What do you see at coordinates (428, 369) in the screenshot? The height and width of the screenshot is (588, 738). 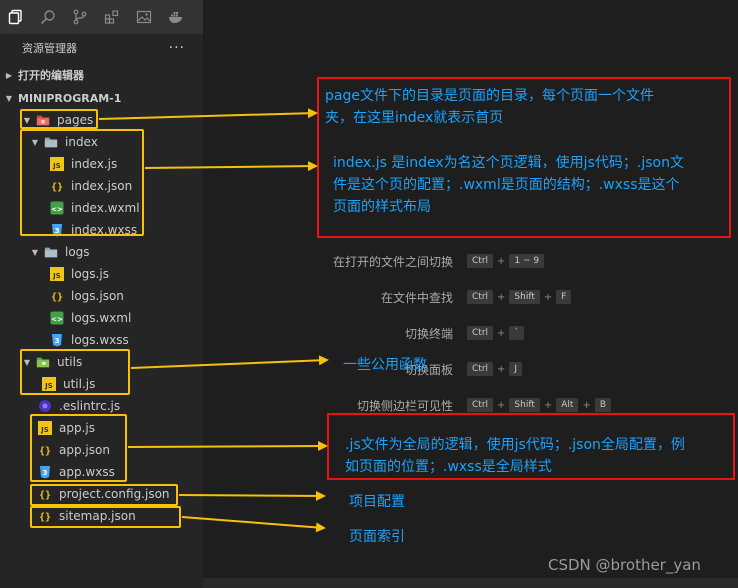 I see `shortcut-label: 切换面板` at bounding box center [428, 369].